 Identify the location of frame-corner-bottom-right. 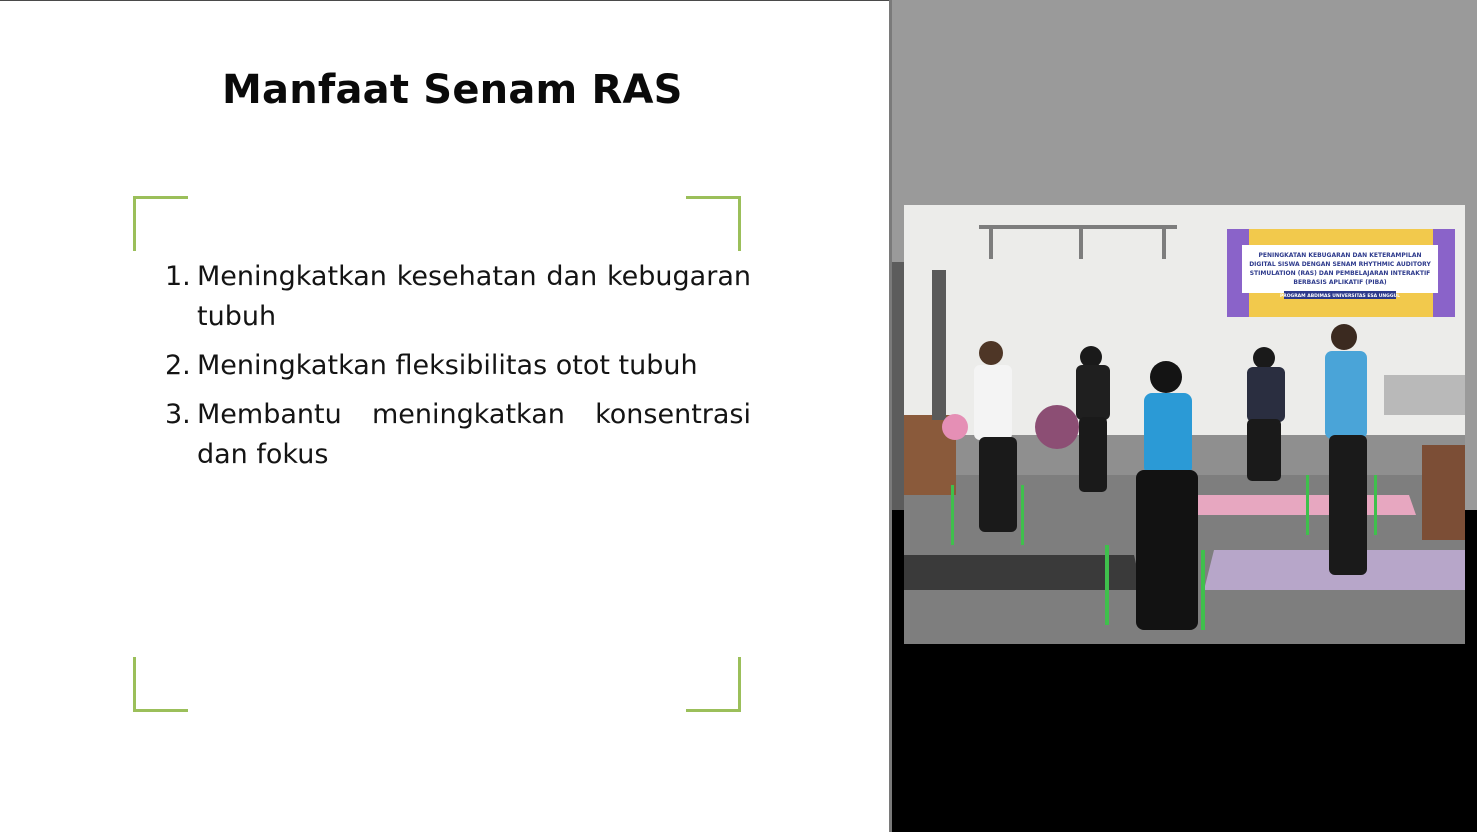
(713, 684).